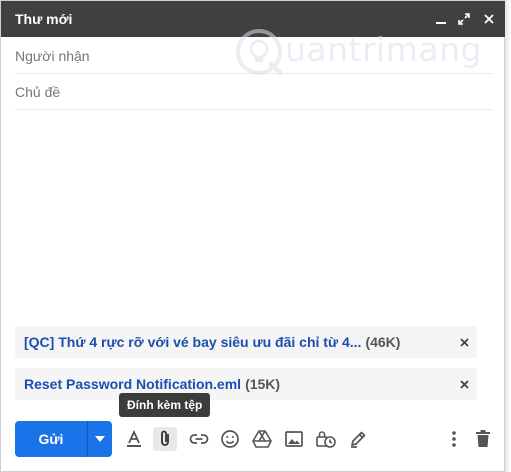 The image size is (511, 472). I want to click on photo-icon, so click(294, 439).